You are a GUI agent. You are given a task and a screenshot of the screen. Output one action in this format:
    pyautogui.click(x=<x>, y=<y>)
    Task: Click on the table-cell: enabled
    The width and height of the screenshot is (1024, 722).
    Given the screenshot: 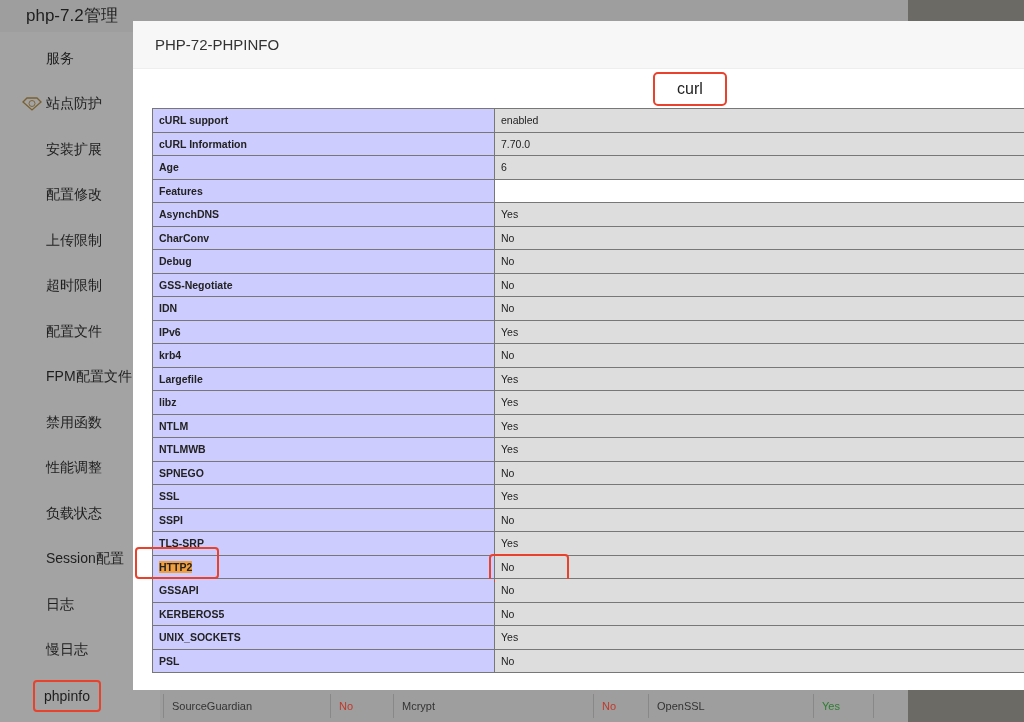 What is the action you would take?
    pyautogui.click(x=759, y=120)
    